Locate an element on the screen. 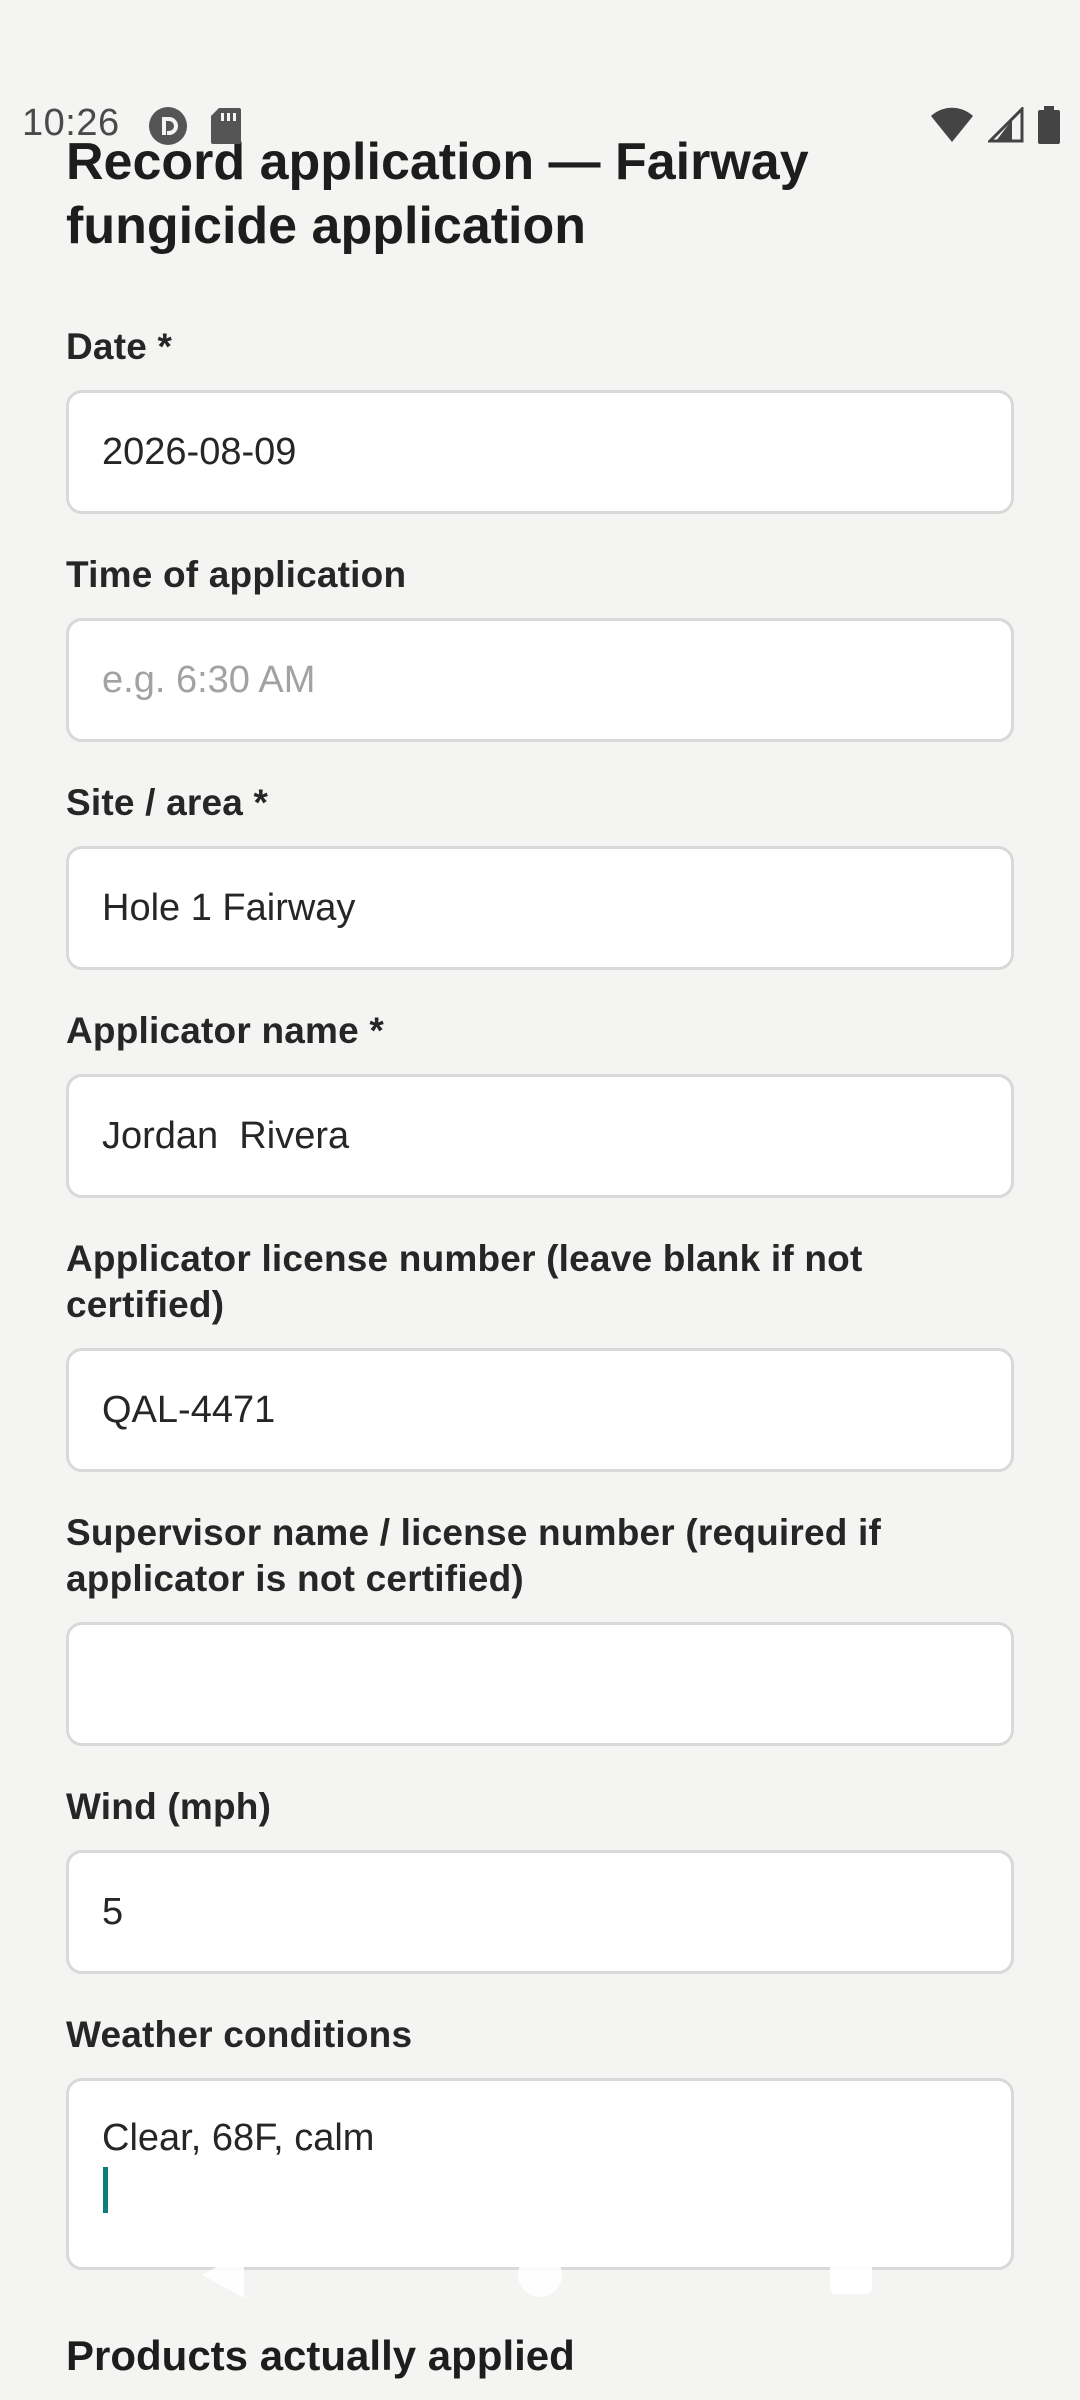 The image size is (1080, 2400). wind-field-group: Wind (mph) 5 is located at coordinates (540, 1879).